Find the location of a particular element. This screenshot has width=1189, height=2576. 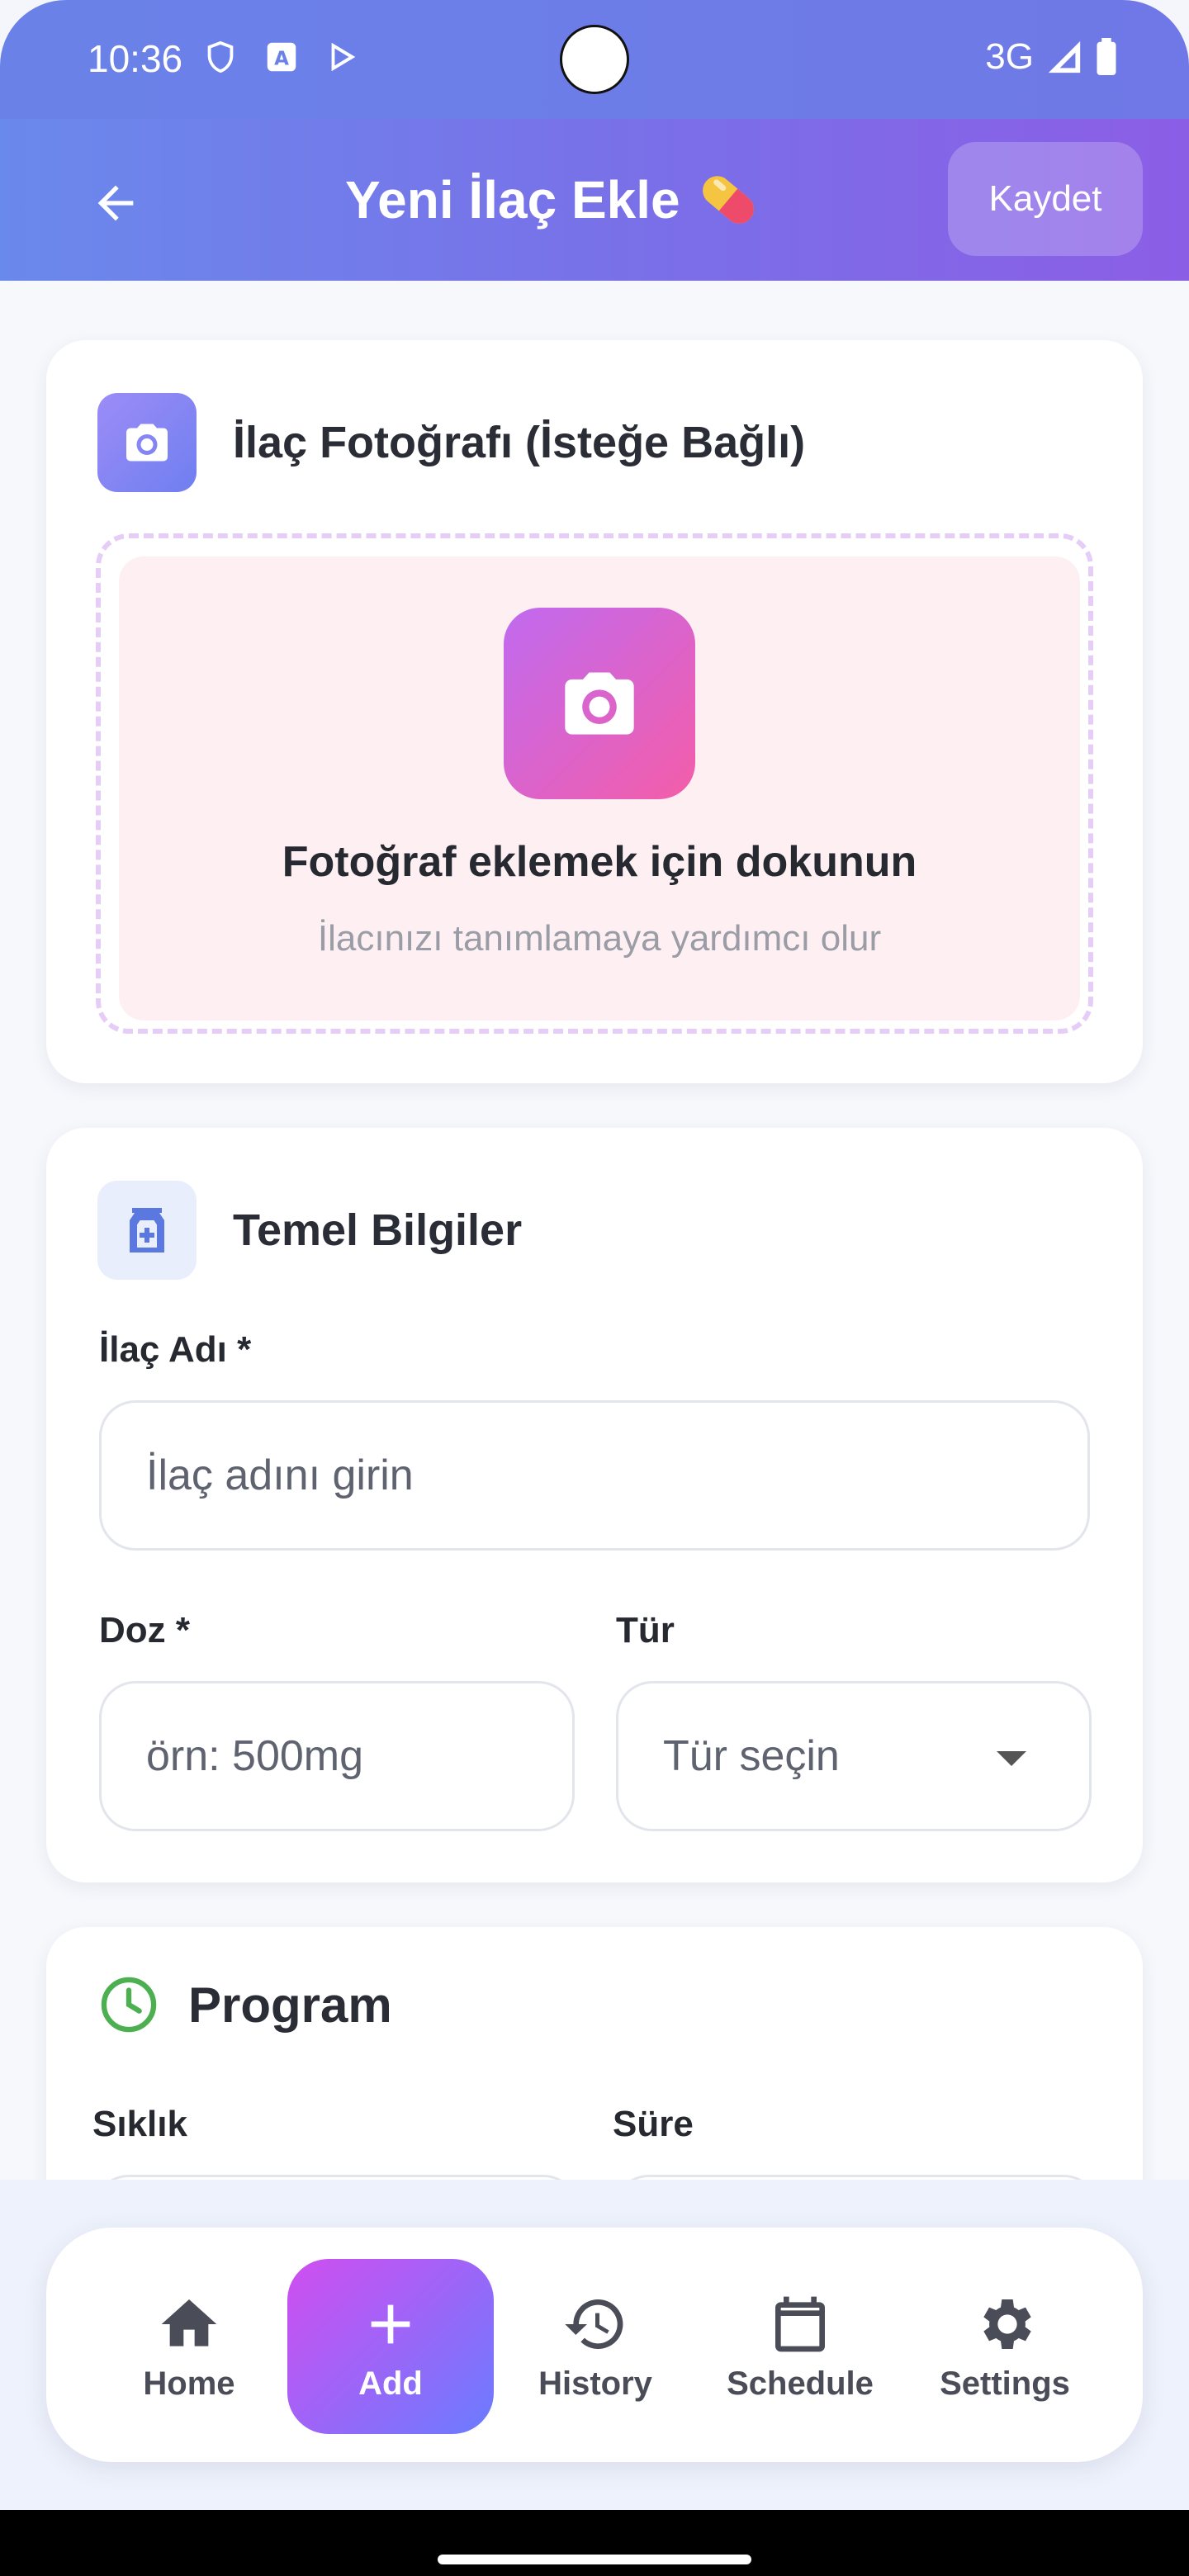

page-title-text: Yeni İlaç Ekle is located at coordinates (512, 200).